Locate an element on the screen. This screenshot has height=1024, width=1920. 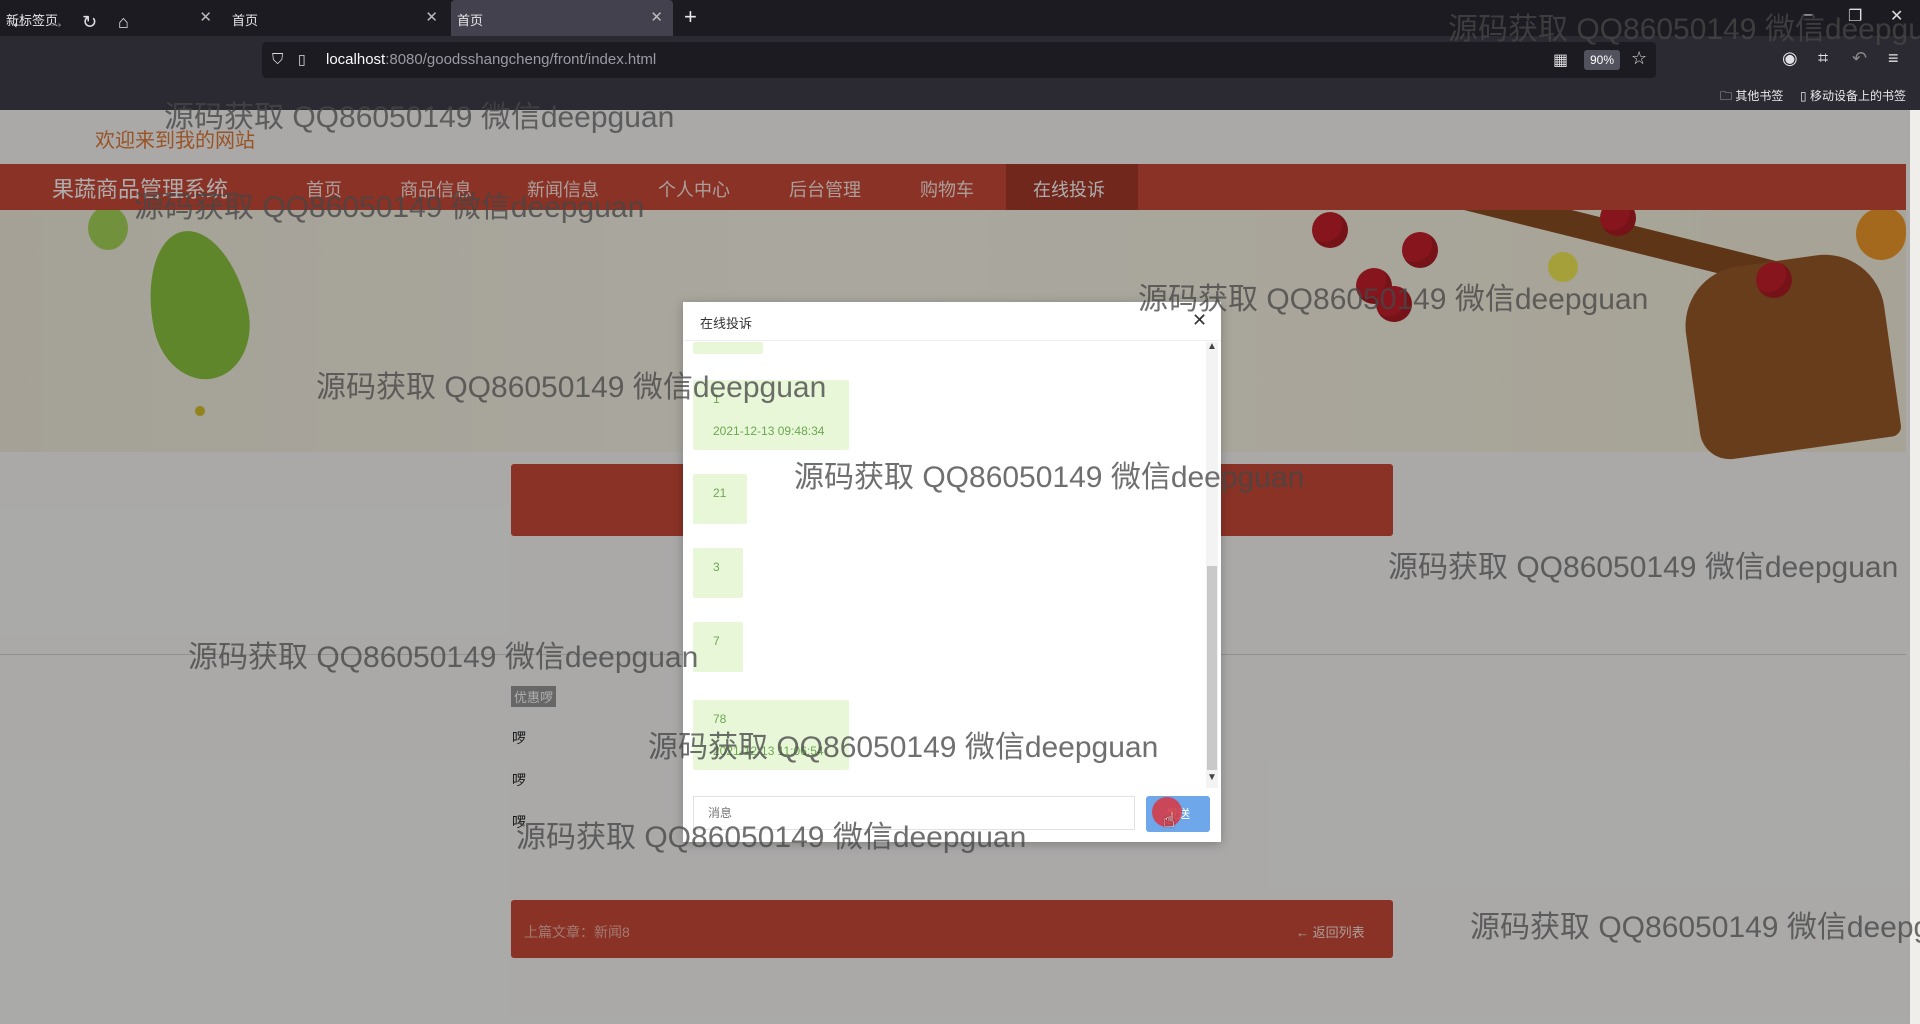
url-host: localhost is located at coordinates (356, 59).